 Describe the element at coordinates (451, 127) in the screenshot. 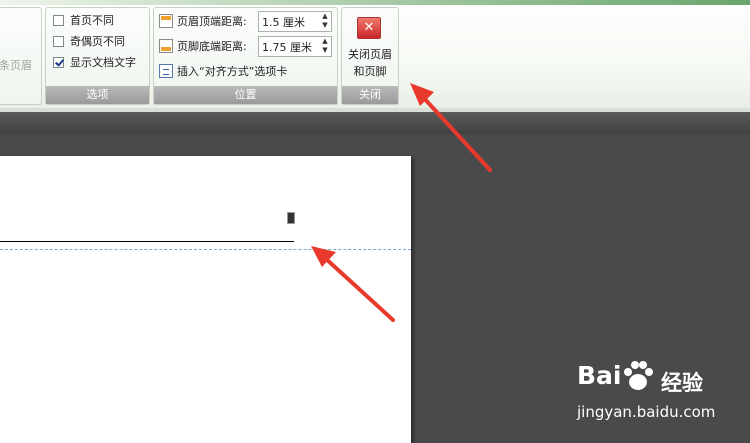

I see `annotation-arrow-close` at that location.